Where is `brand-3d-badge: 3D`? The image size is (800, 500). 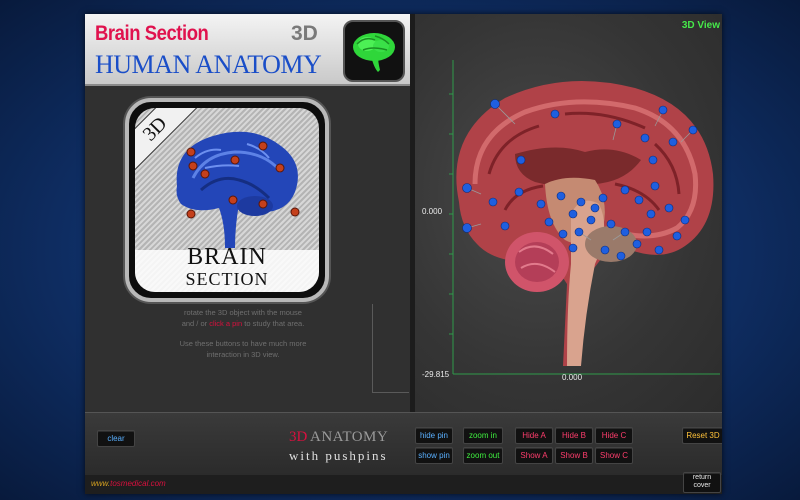
brand-3d-badge: 3D is located at coordinates (304, 33).